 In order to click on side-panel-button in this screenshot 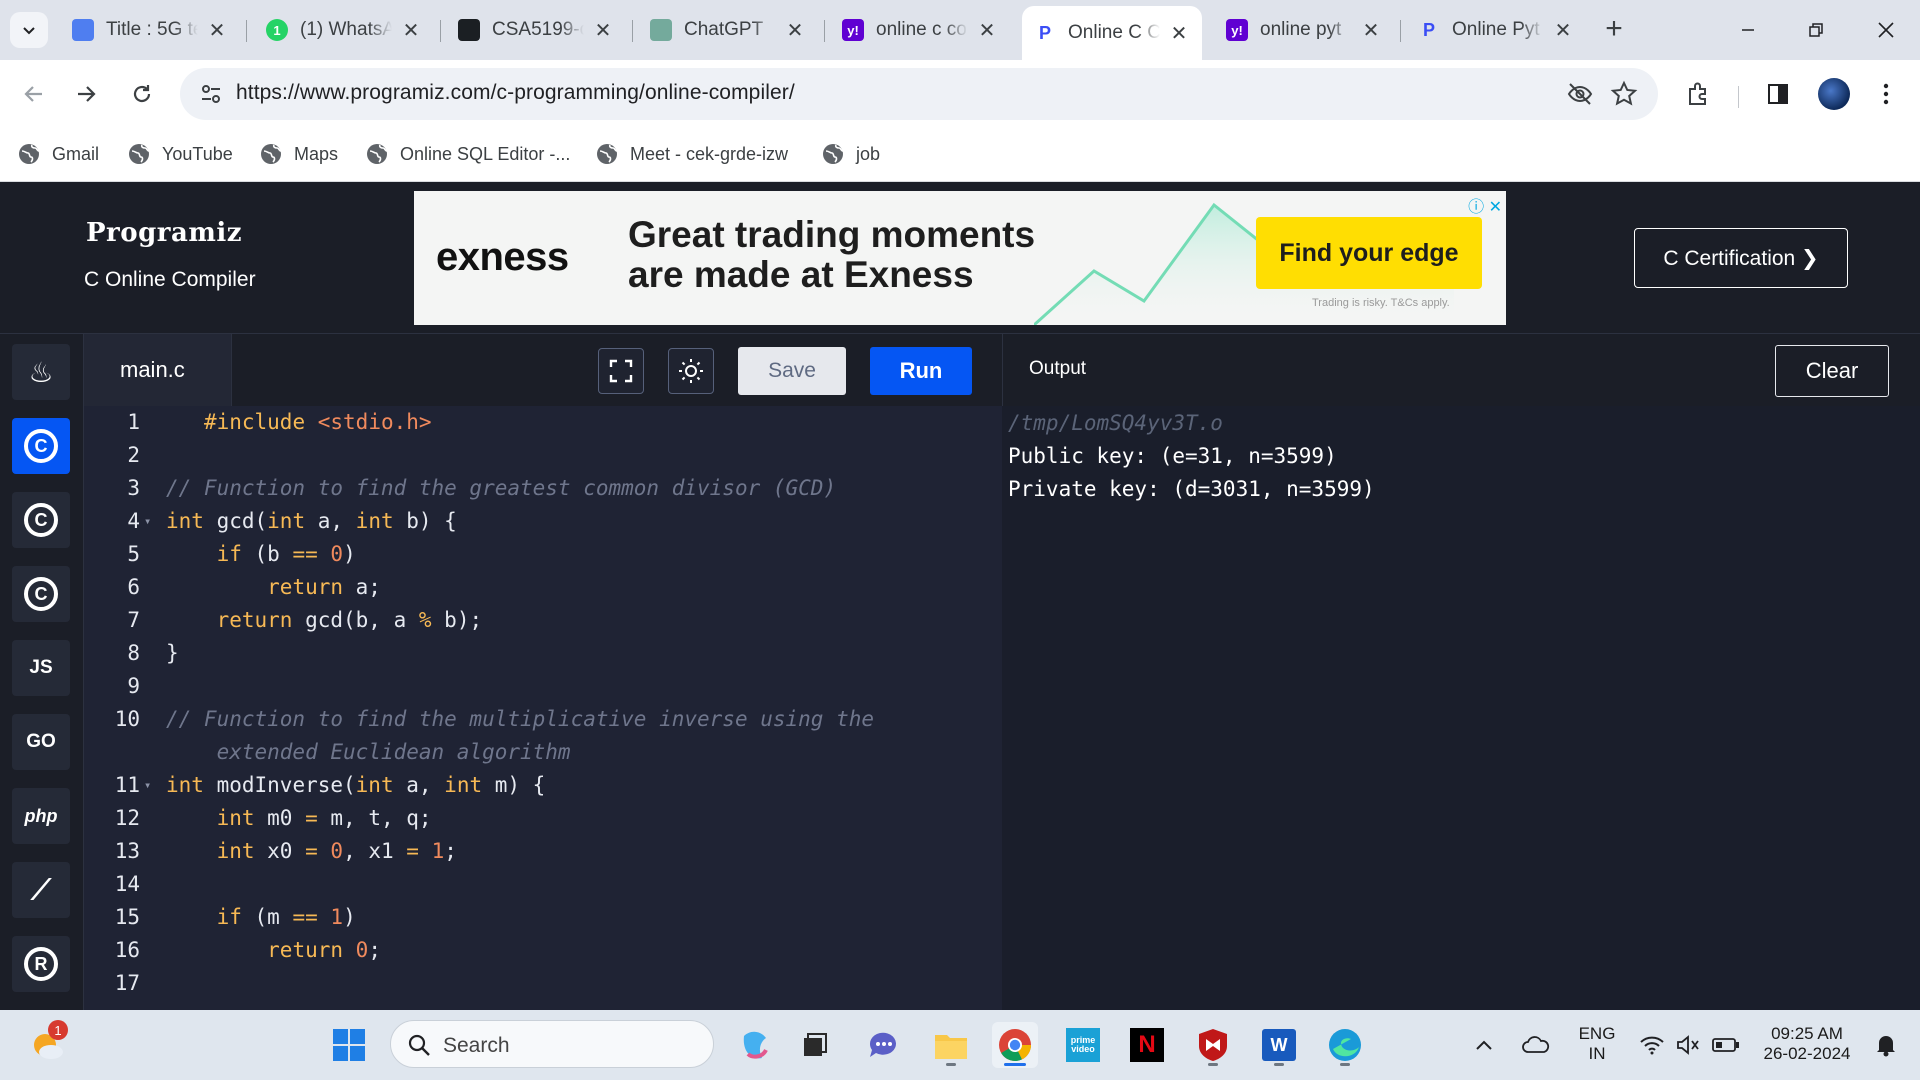, I will do `click(1778, 94)`.